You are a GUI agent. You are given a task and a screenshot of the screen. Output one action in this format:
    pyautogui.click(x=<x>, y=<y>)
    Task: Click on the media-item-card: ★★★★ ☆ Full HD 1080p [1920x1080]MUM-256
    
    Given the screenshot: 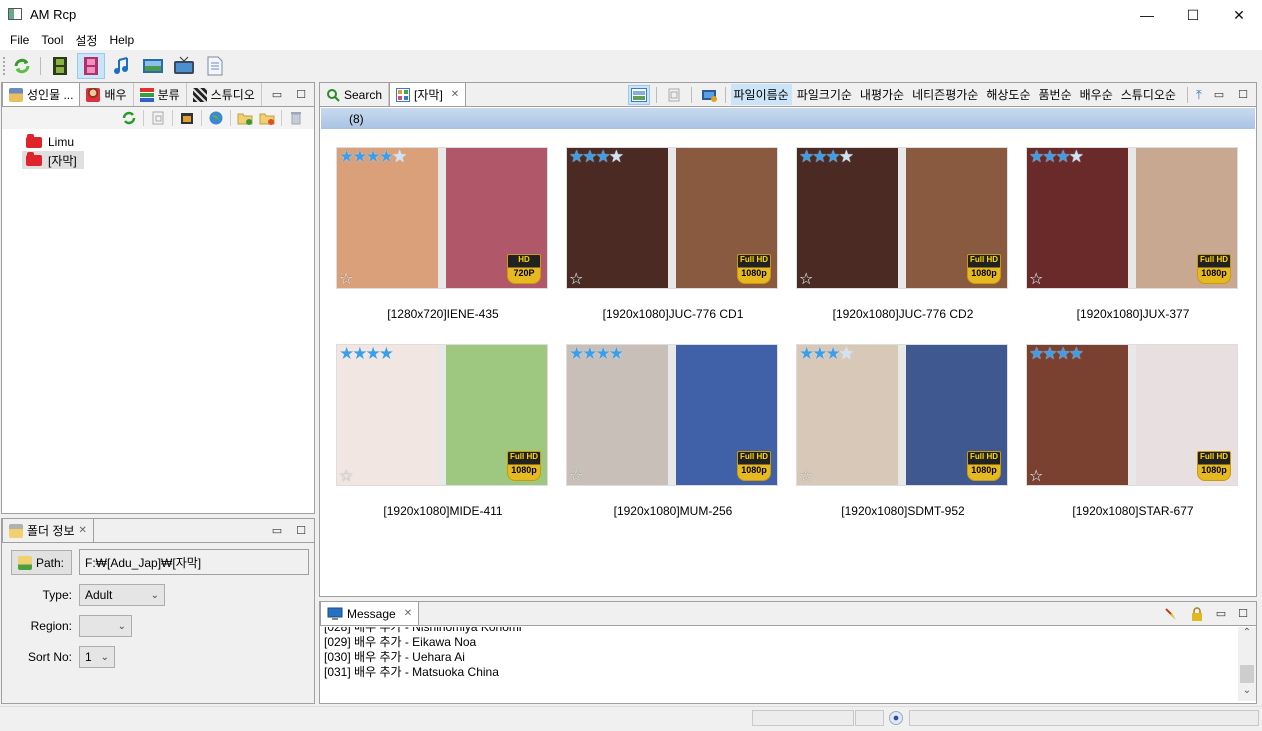 What is the action you would take?
    pyautogui.click(x=673, y=431)
    